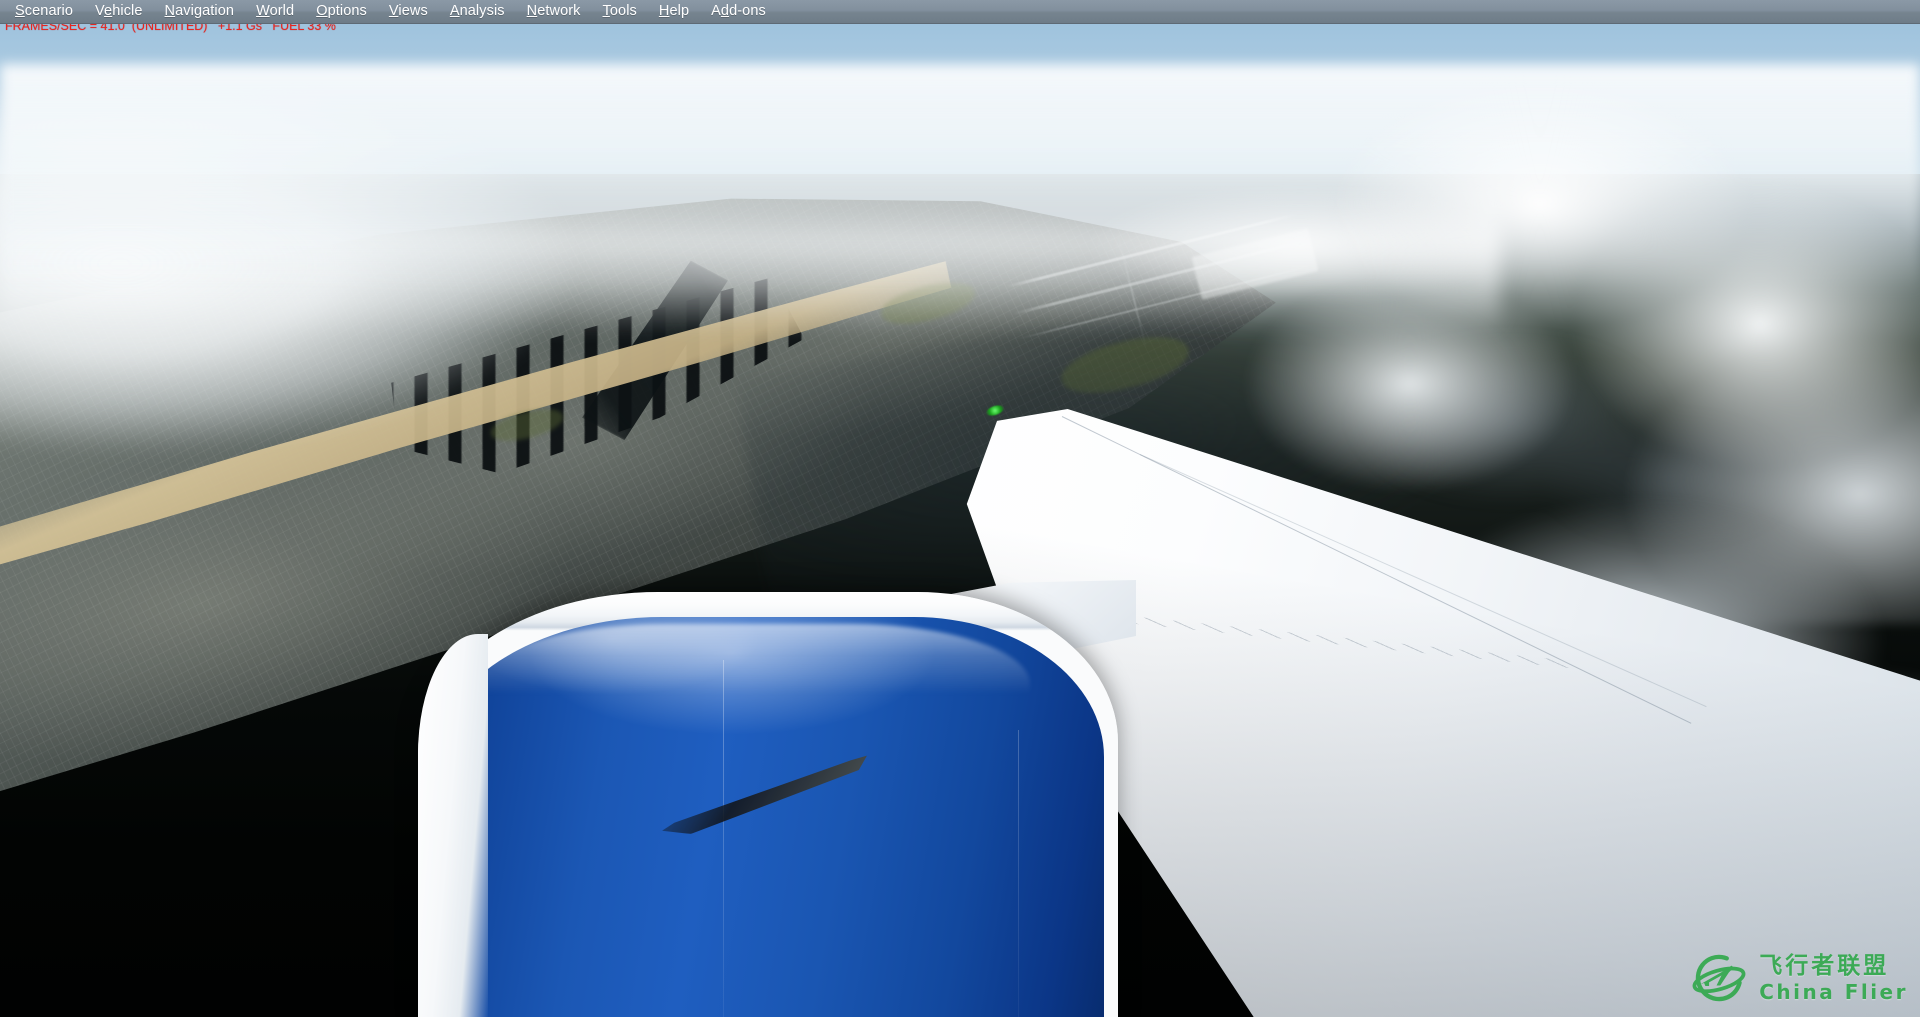 This screenshot has width=1920, height=1017. What do you see at coordinates (275, 11) in the screenshot?
I see `menu-world: World` at bounding box center [275, 11].